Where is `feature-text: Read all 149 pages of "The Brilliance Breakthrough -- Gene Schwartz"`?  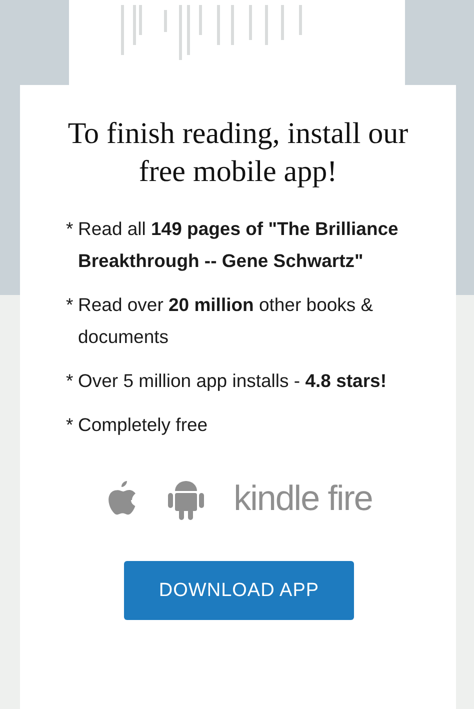 feature-text: Read all 149 pages of "The Brilliance Breakthrough -- Gene Schwartz" is located at coordinates (239, 245).